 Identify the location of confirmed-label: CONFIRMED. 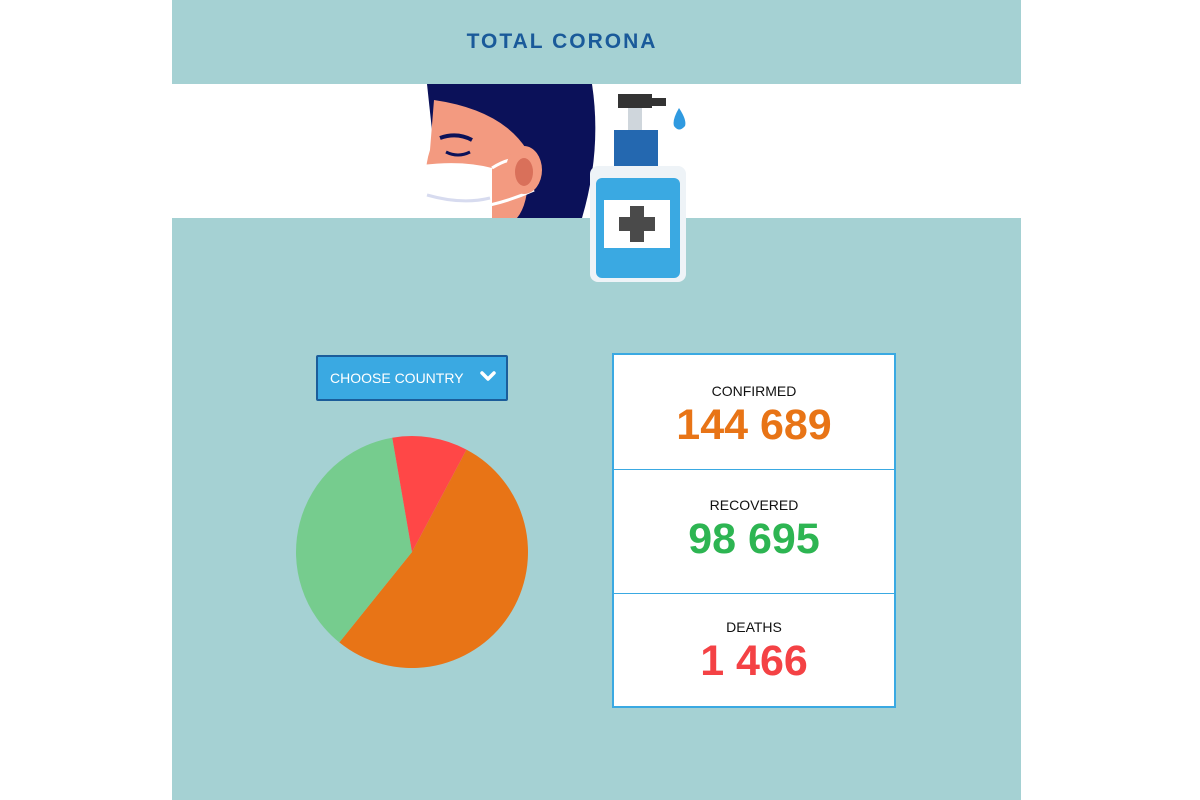
(754, 391).